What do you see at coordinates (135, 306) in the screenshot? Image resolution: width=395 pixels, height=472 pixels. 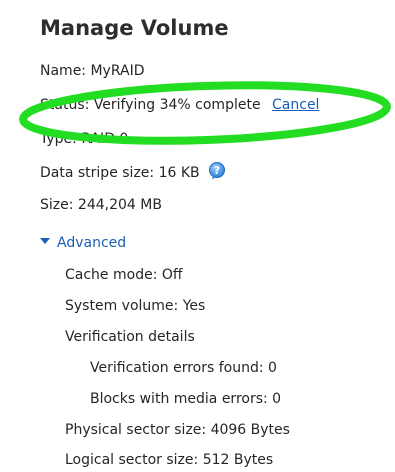 I see `system-volume: System volume: Yes` at bounding box center [135, 306].